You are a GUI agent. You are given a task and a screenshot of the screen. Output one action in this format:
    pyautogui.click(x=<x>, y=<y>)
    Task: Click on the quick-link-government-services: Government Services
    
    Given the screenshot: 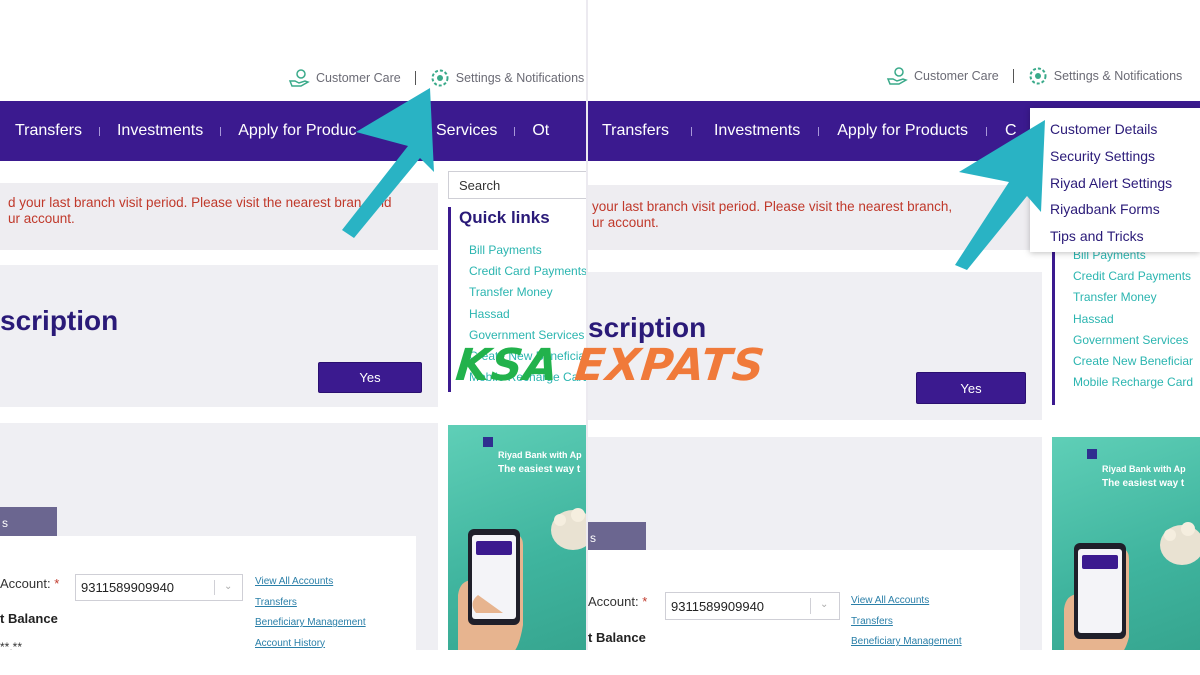 What is the action you would take?
    pyautogui.click(x=1133, y=340)
    